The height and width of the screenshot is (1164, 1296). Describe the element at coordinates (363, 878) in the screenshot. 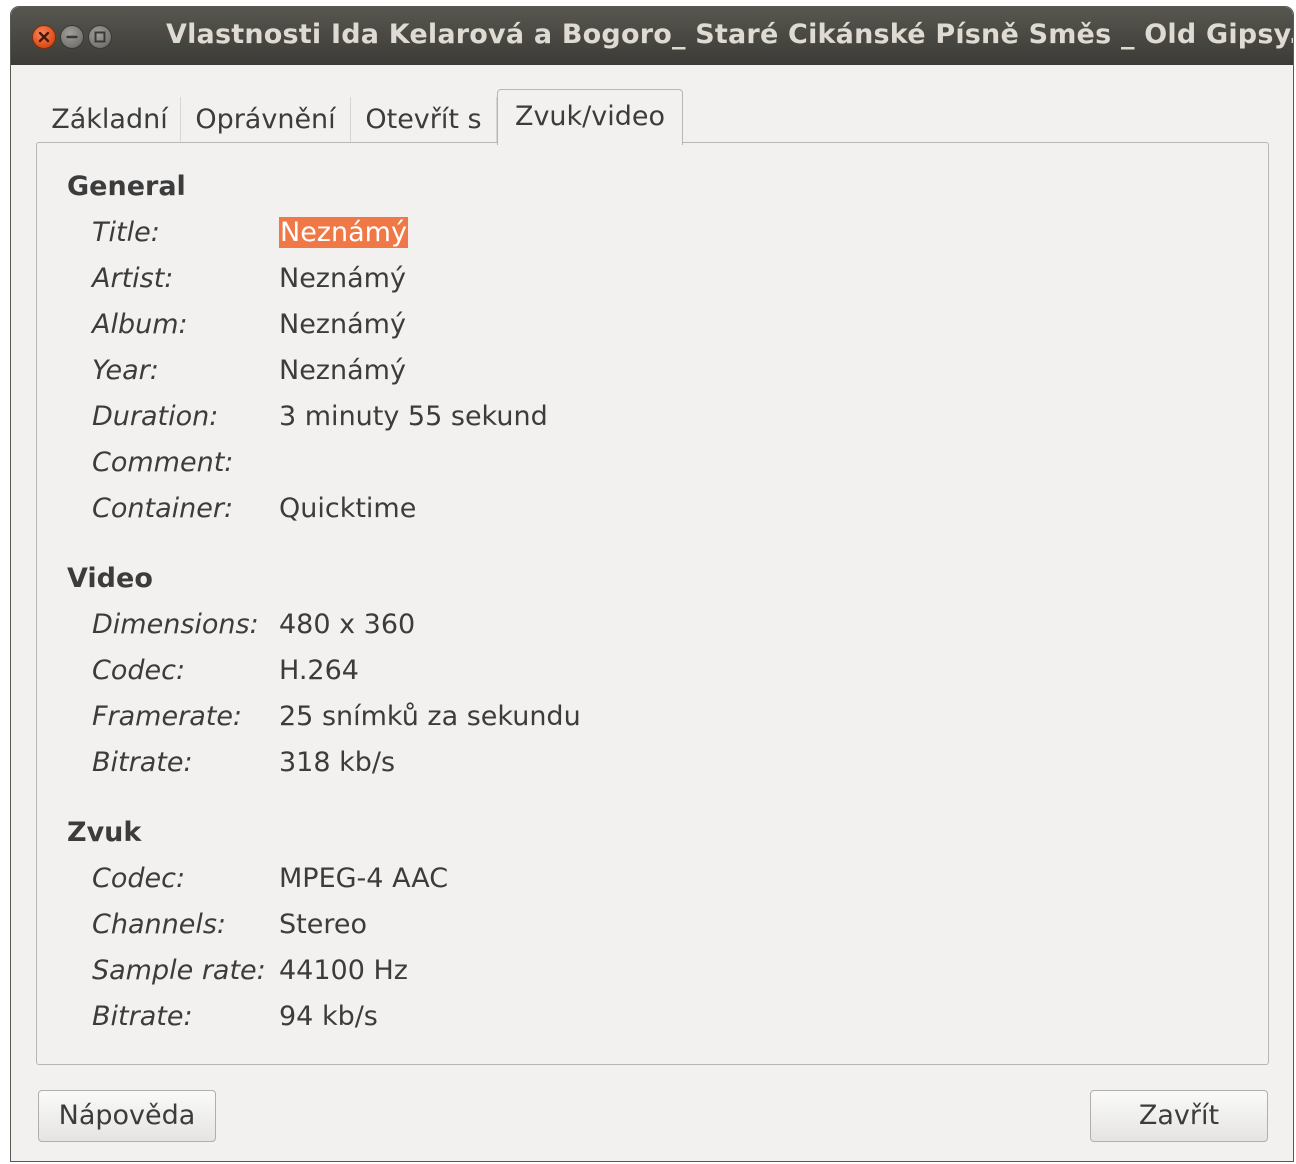

I see `row-value: MPEG-4 AAC` at that location.